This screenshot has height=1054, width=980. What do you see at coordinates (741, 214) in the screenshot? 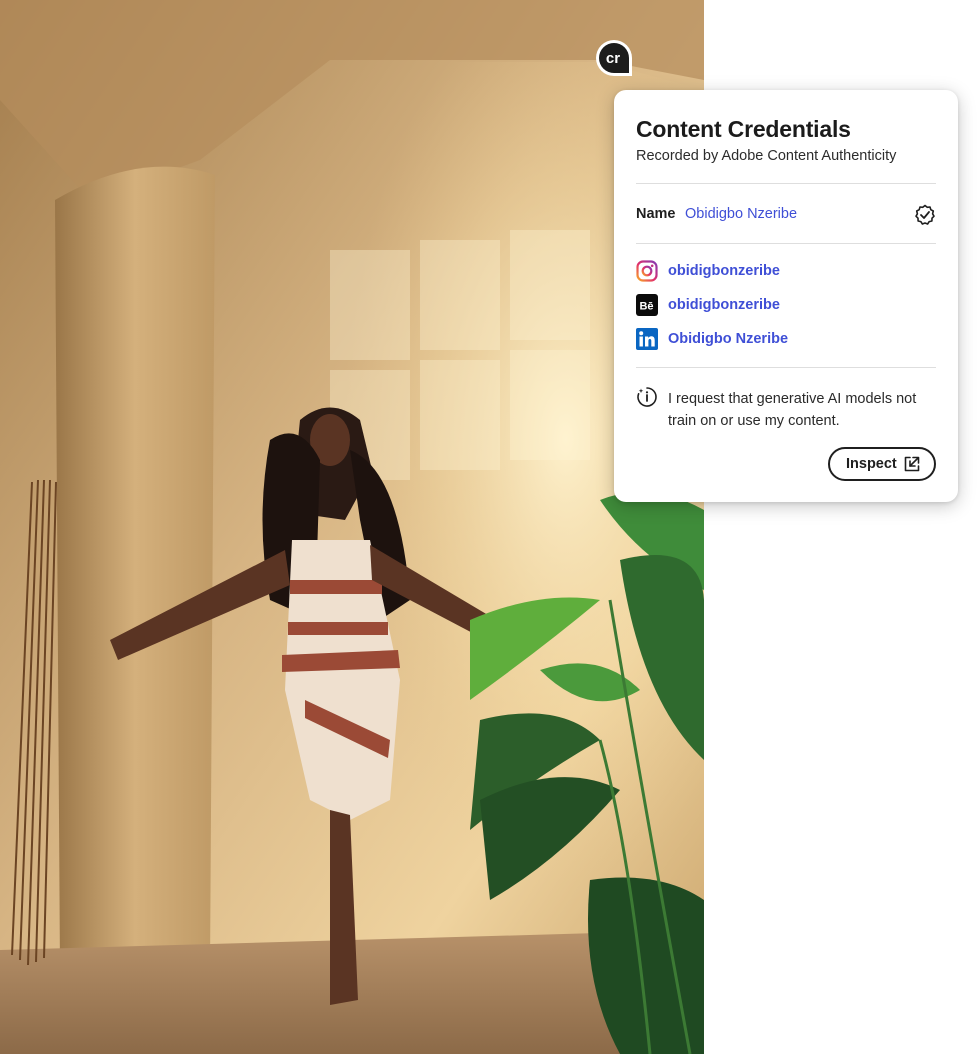
I see `name-value-link: Obidigbo Nzeribe` at bounding box center [741, 214].